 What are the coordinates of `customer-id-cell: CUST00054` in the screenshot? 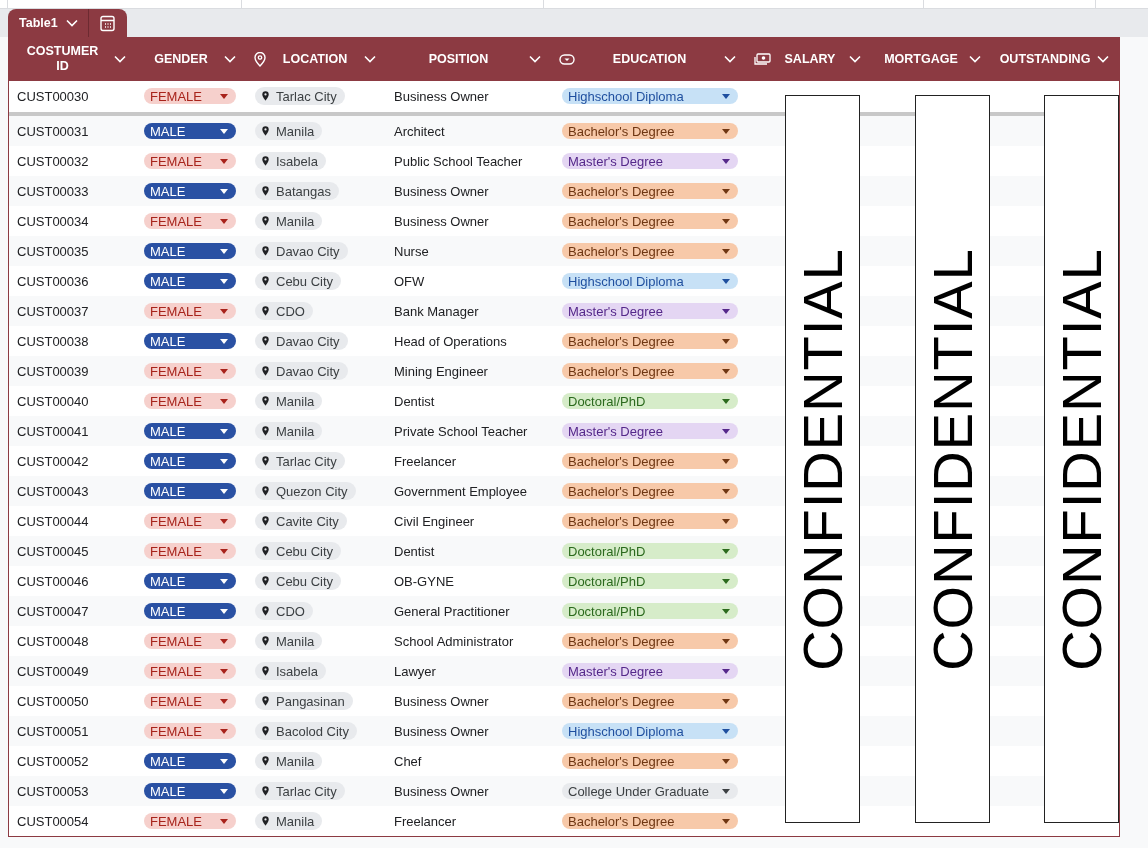 It's located at (53, 821).